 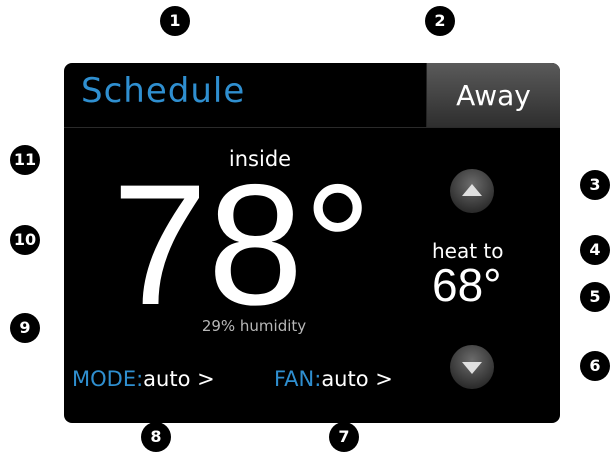 I want to click on callout-badge-2: 2, so click(x=440, y=21).